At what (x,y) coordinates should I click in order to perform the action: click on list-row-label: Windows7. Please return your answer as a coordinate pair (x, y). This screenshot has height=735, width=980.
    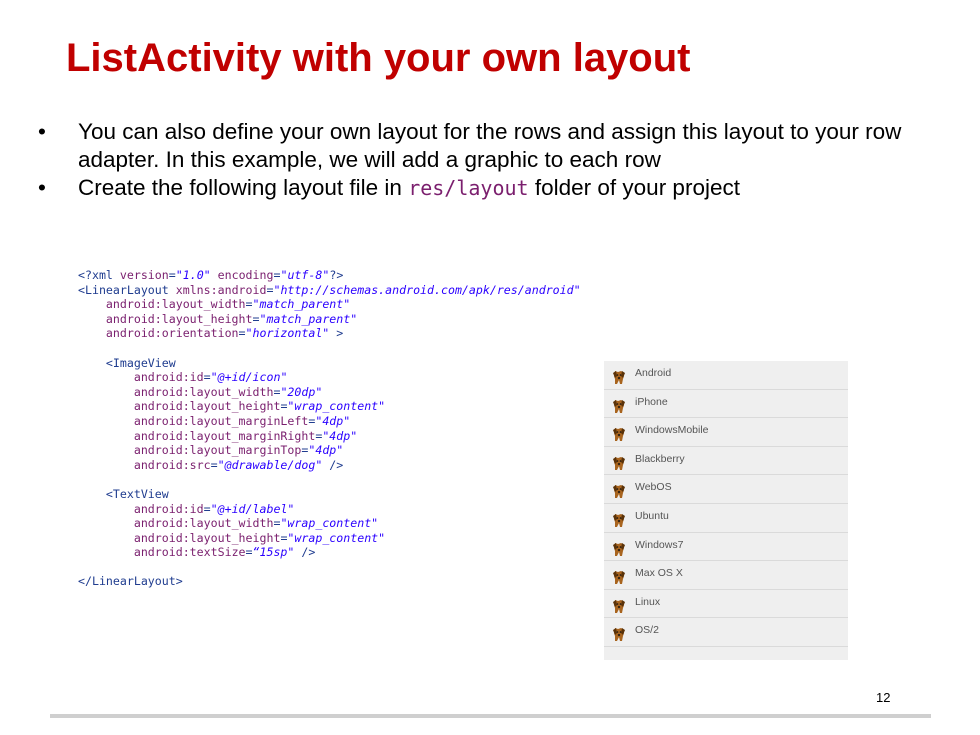
    Looking at the image, I should click on (659, 544).